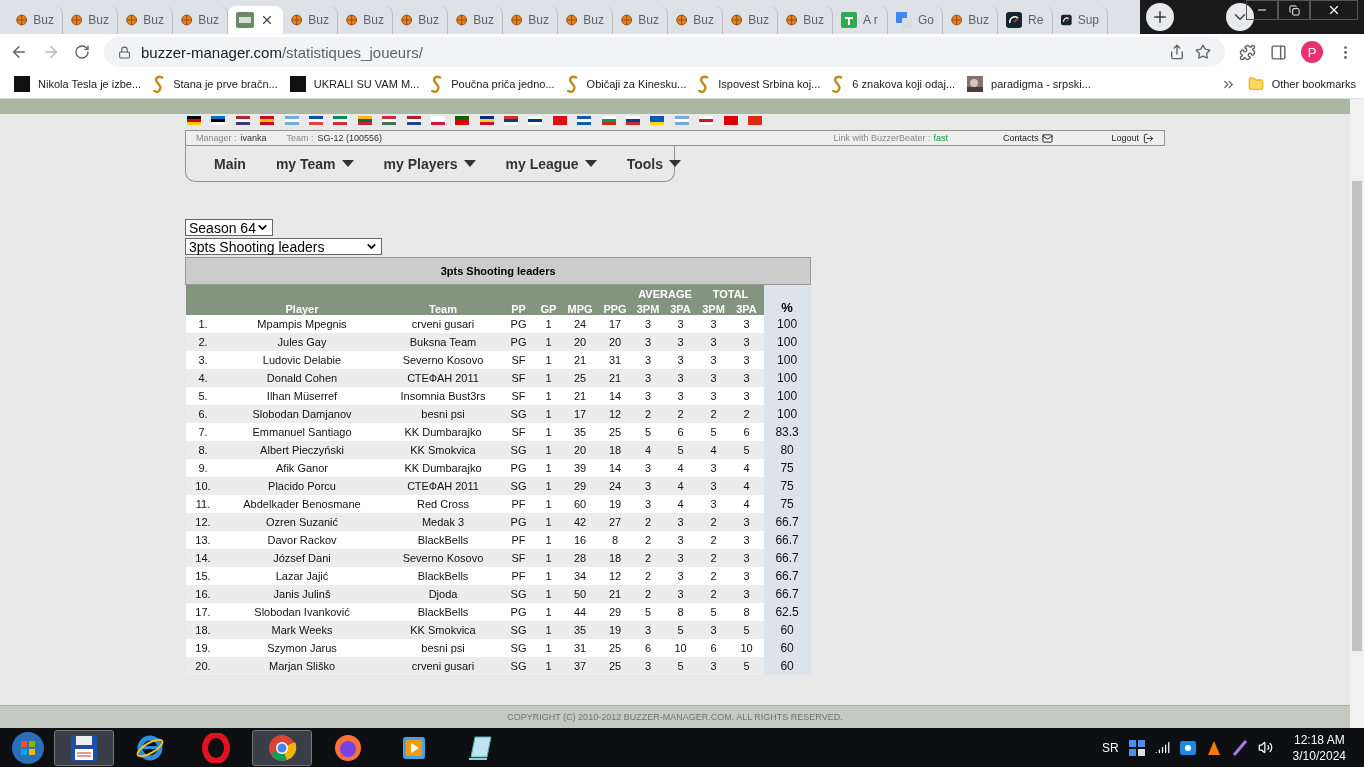 The image size is (1364, 767). I want to click on logout-link: Logout, so click(1125, 138).